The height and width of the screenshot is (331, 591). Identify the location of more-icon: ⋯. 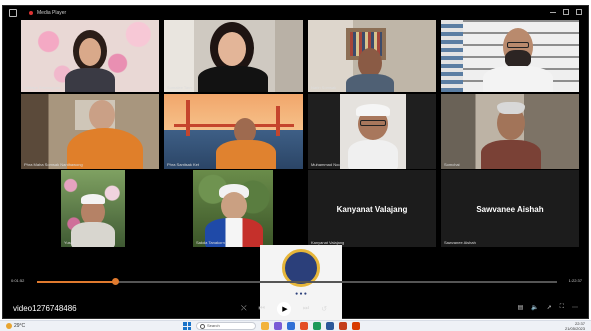
(575, 307).